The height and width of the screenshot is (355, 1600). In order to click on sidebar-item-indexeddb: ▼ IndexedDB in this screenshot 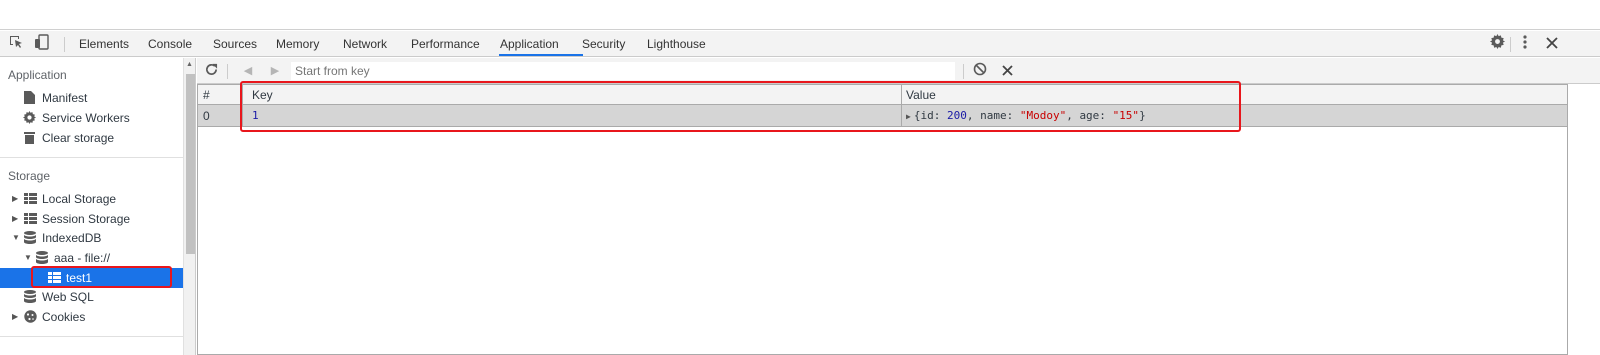, I will do `click(91, 238)`.